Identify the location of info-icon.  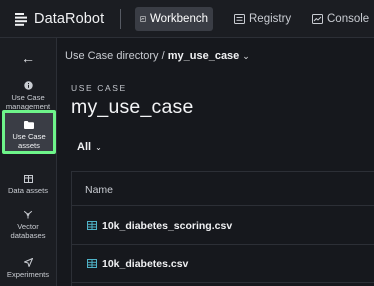
(28, 85).